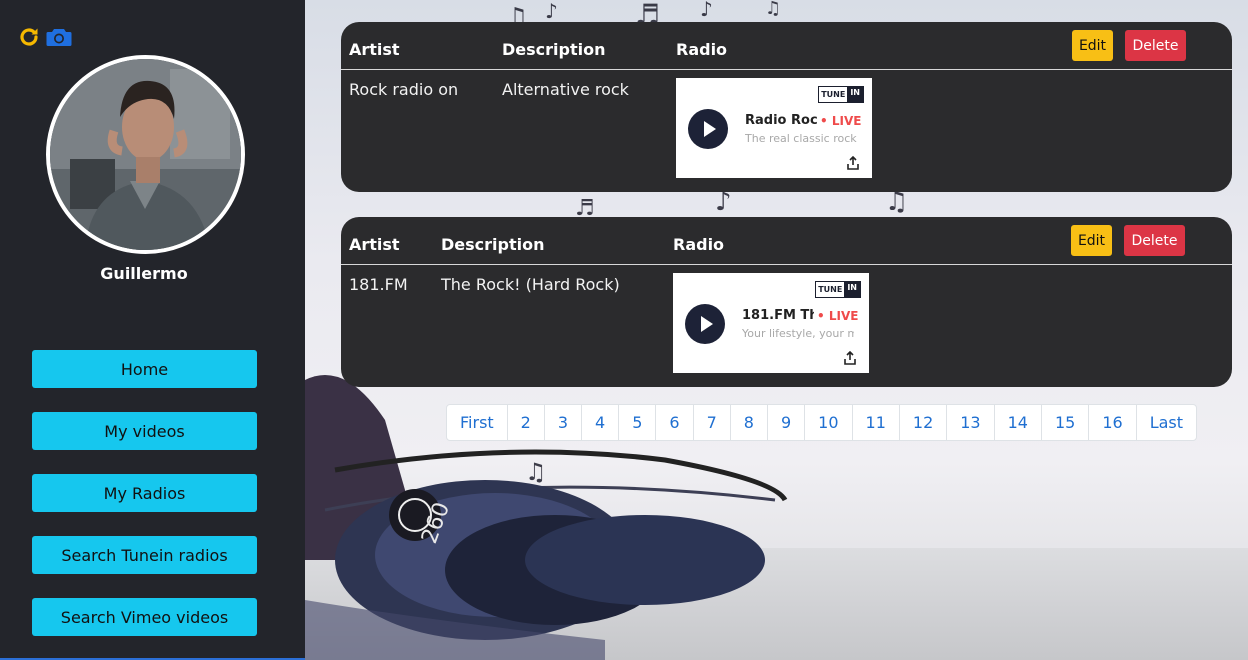 The height and width of the screenshot is (660, 1248). What do you see at coordinates (798, 333) in the screenshot?
I see `station-tagline: Your lifestyle, your mu` at bounding box center [798, 333].